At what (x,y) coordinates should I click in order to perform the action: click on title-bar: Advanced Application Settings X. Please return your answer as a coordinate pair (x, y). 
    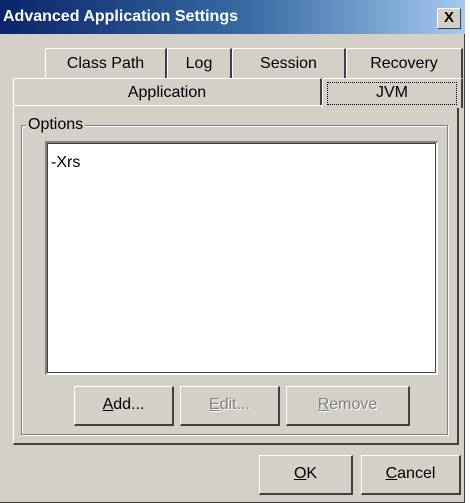
    Looking at the image, I should click on (232, 17).